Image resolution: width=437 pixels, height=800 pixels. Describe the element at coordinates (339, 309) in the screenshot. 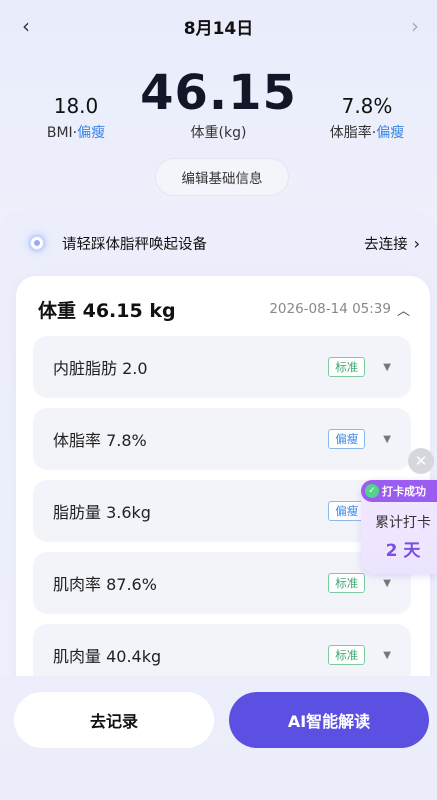

I see `record-timestamp: 2026-08-14 05:39 ︿` at that location.